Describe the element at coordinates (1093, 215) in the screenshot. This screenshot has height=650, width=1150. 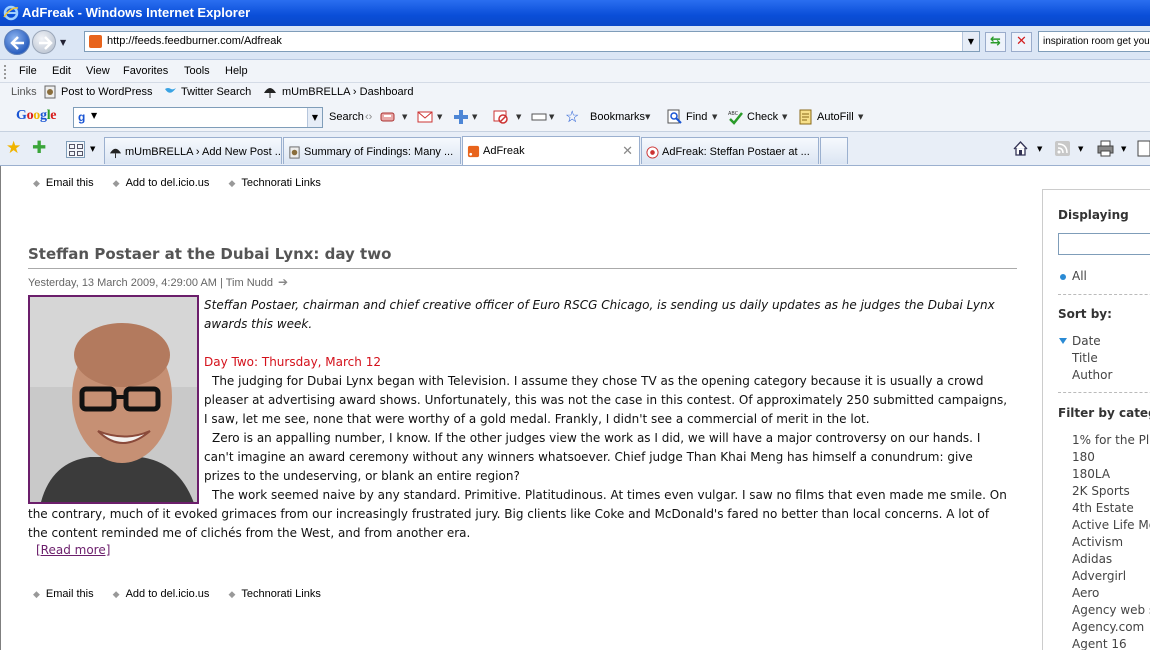
I see `displaying-heading: Displaying` at that location.